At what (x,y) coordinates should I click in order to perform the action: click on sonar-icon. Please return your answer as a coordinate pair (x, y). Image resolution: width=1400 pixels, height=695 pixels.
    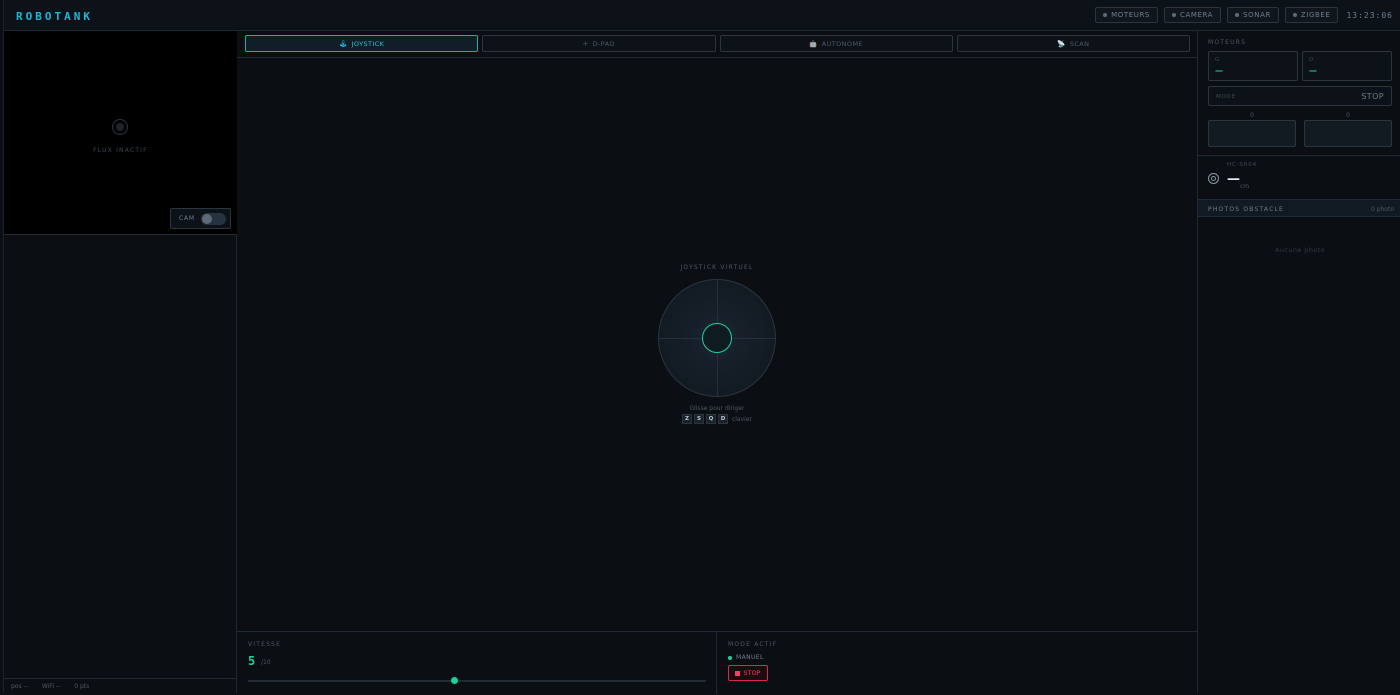
    Looking at the image, I should click on (1213, 178).